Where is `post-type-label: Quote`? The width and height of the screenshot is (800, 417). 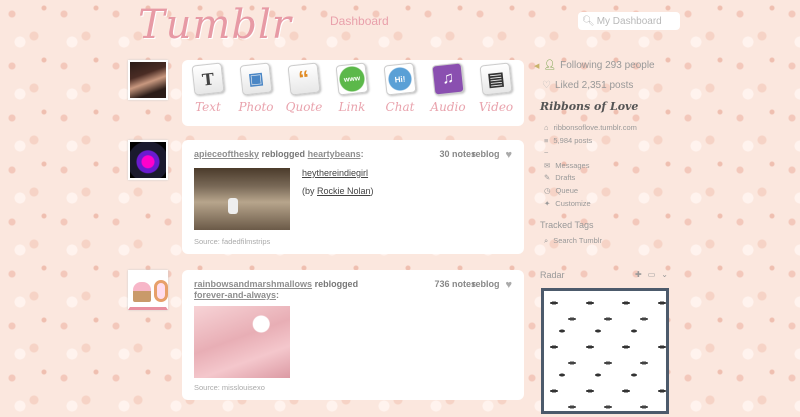 post-type-label: Quote is located at coordinates (304, 107).